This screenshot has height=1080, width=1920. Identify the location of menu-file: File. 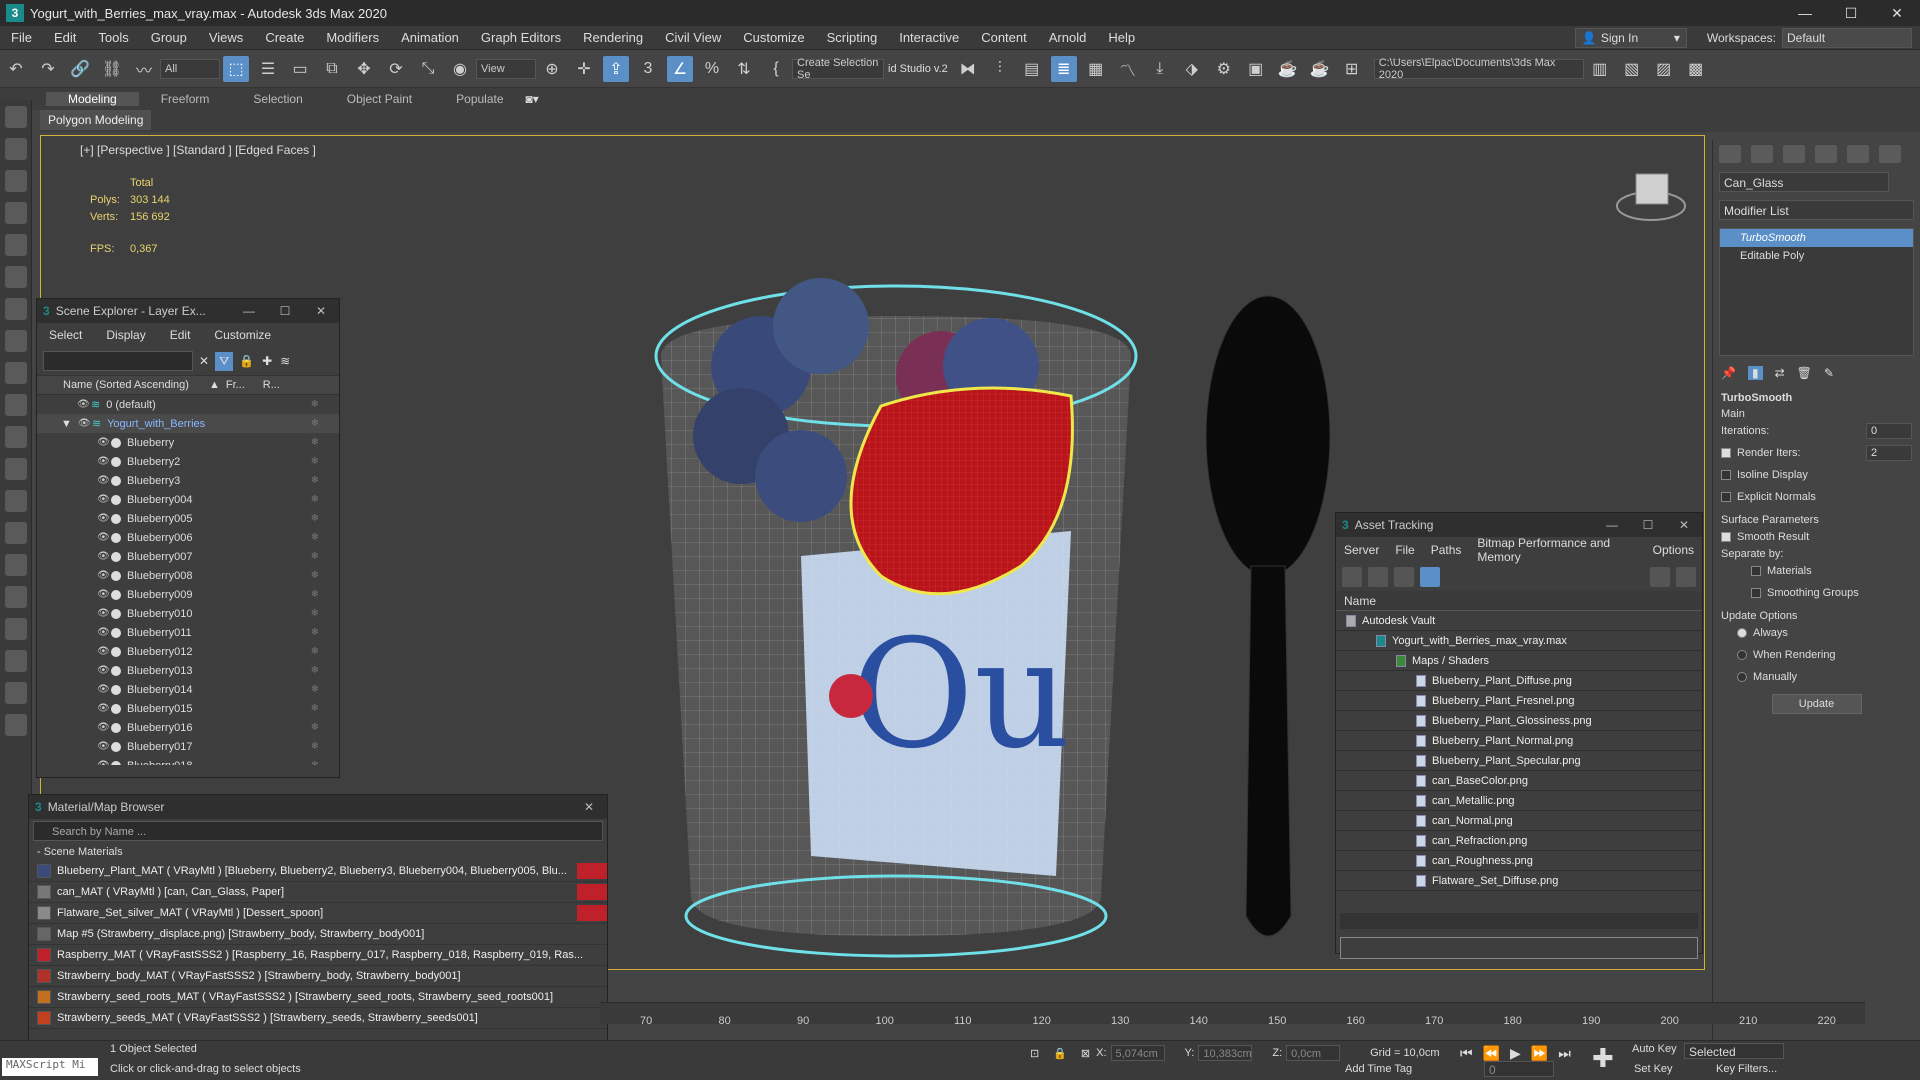
(21, 37).